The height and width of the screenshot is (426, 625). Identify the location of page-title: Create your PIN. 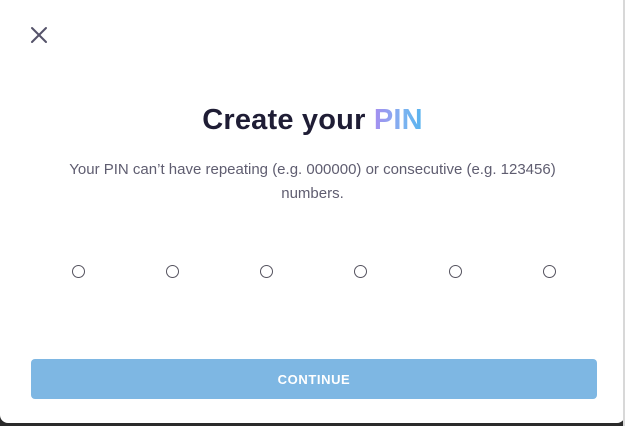
(312, 120).